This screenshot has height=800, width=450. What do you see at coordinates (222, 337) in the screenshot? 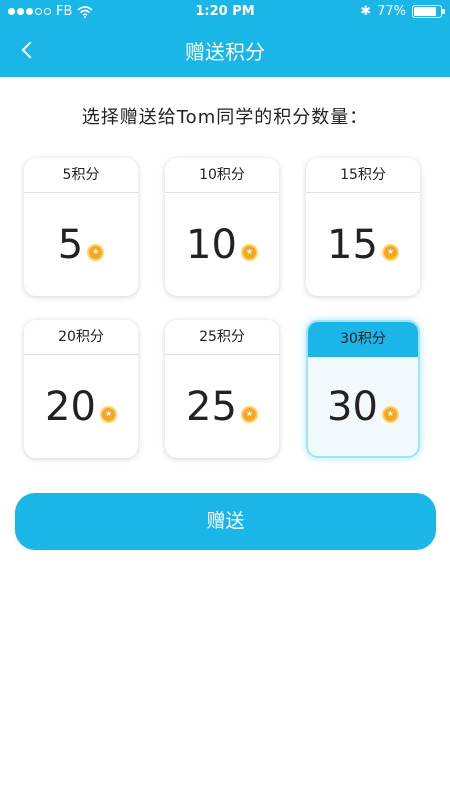
I see `option-label: 25积分` at bounding box center [222, 337].